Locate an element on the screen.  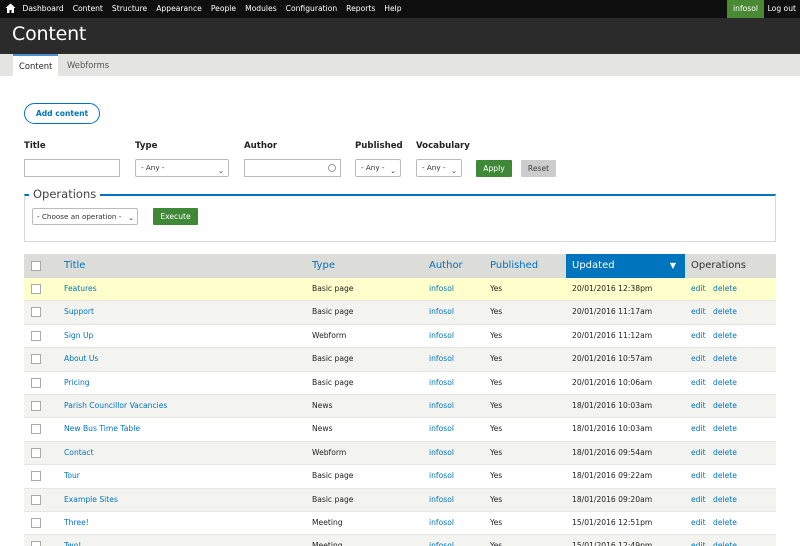
column-type: Type is located at coordinates (323, 266).